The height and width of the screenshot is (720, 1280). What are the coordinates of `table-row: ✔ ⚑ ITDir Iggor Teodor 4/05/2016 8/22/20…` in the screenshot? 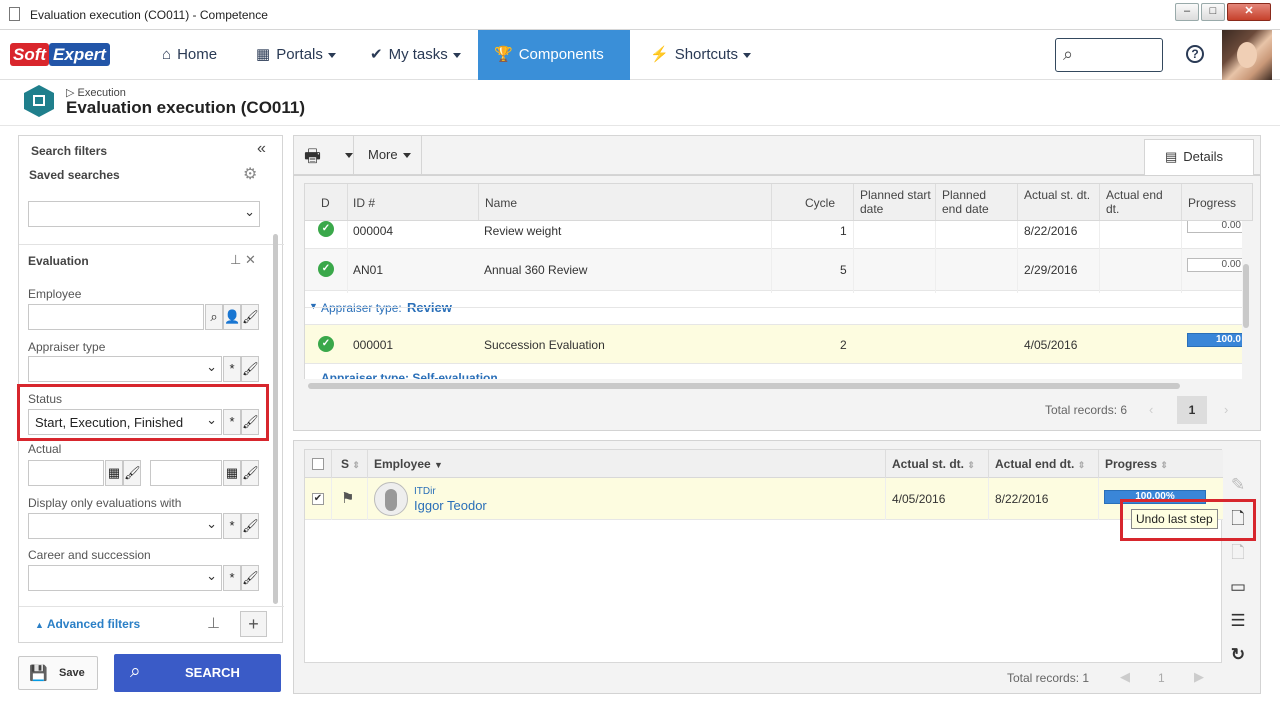 It's located at (764, 499).